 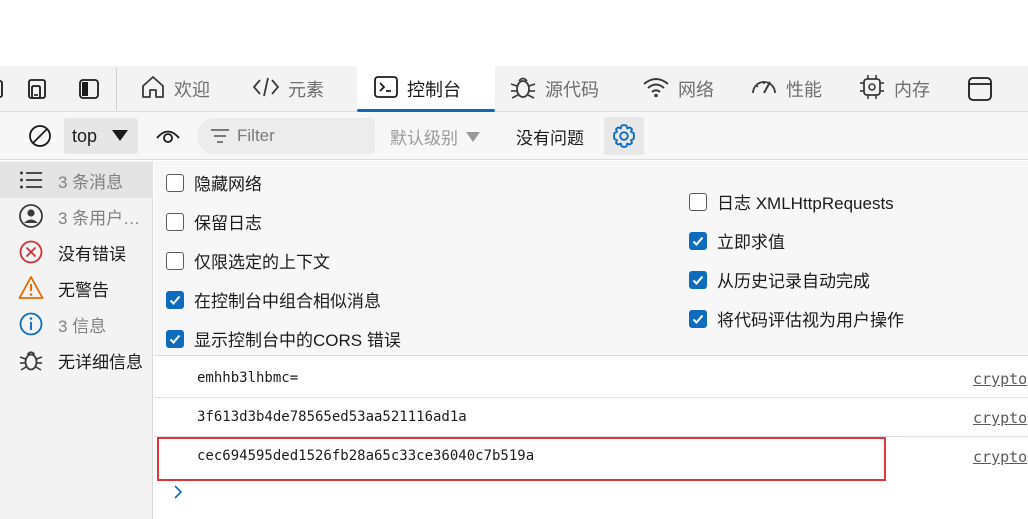 I want to click on sidebar-item-label: 无详细信息, so click(x=100, y=362).